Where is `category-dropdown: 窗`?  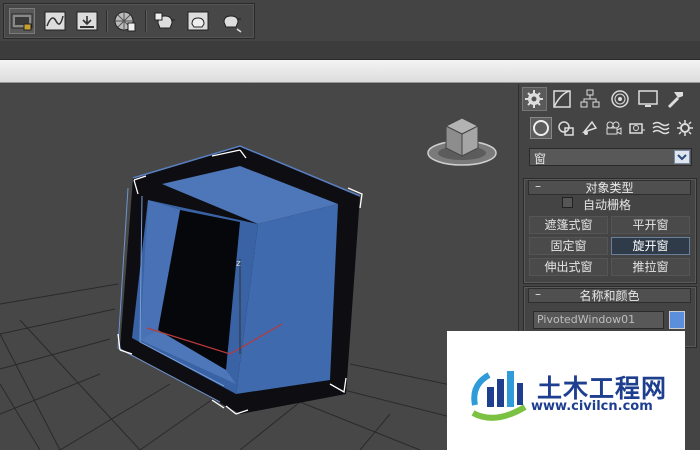 category-dropdown: 窗 is located at coordinates (610, 157).